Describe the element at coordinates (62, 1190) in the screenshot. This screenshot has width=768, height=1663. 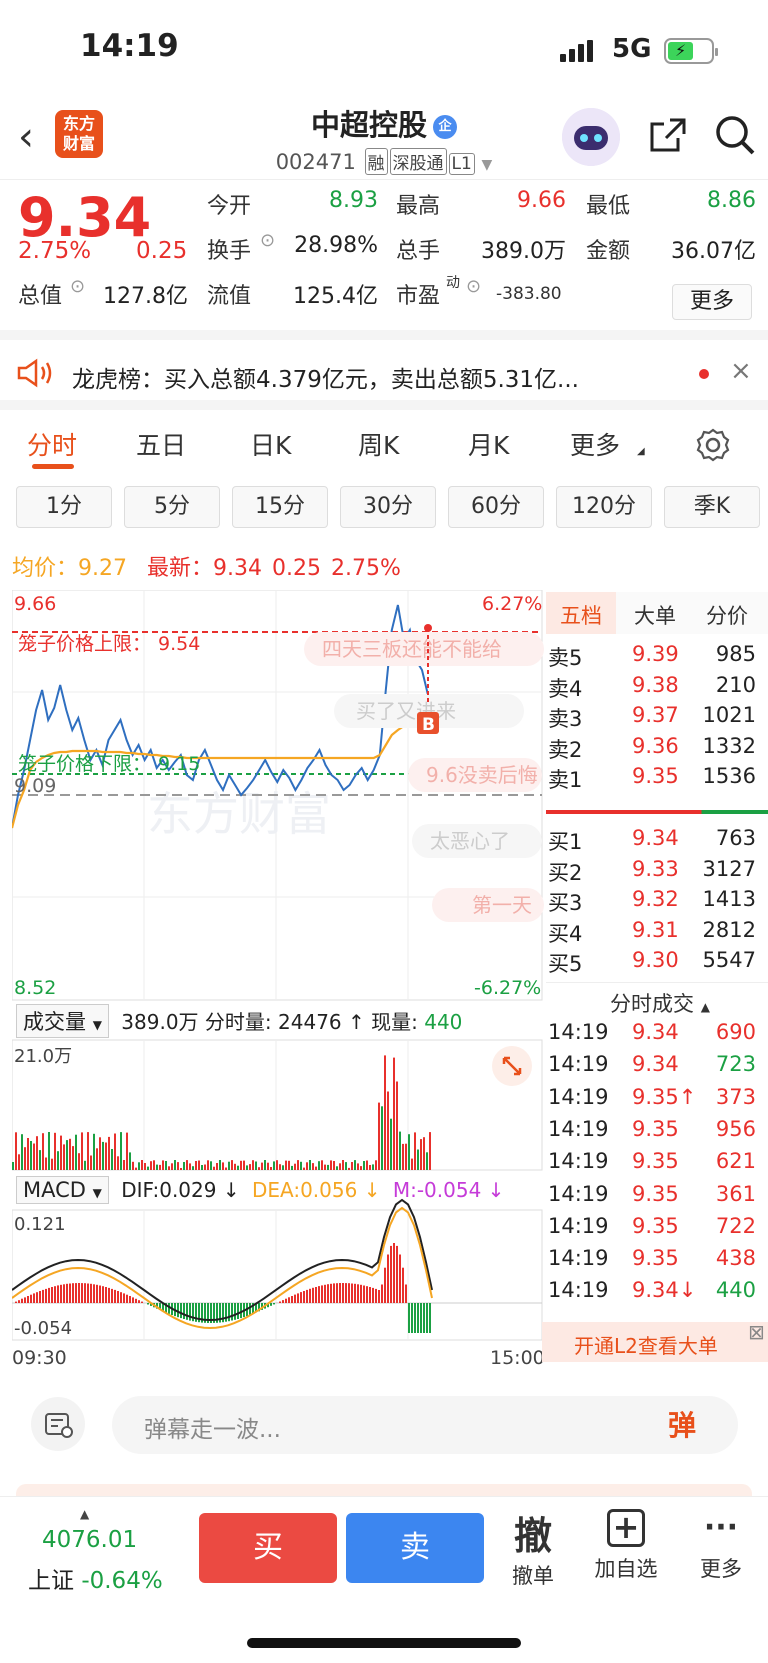
I see `macd-indicator-select: MACD ▼` at that location.